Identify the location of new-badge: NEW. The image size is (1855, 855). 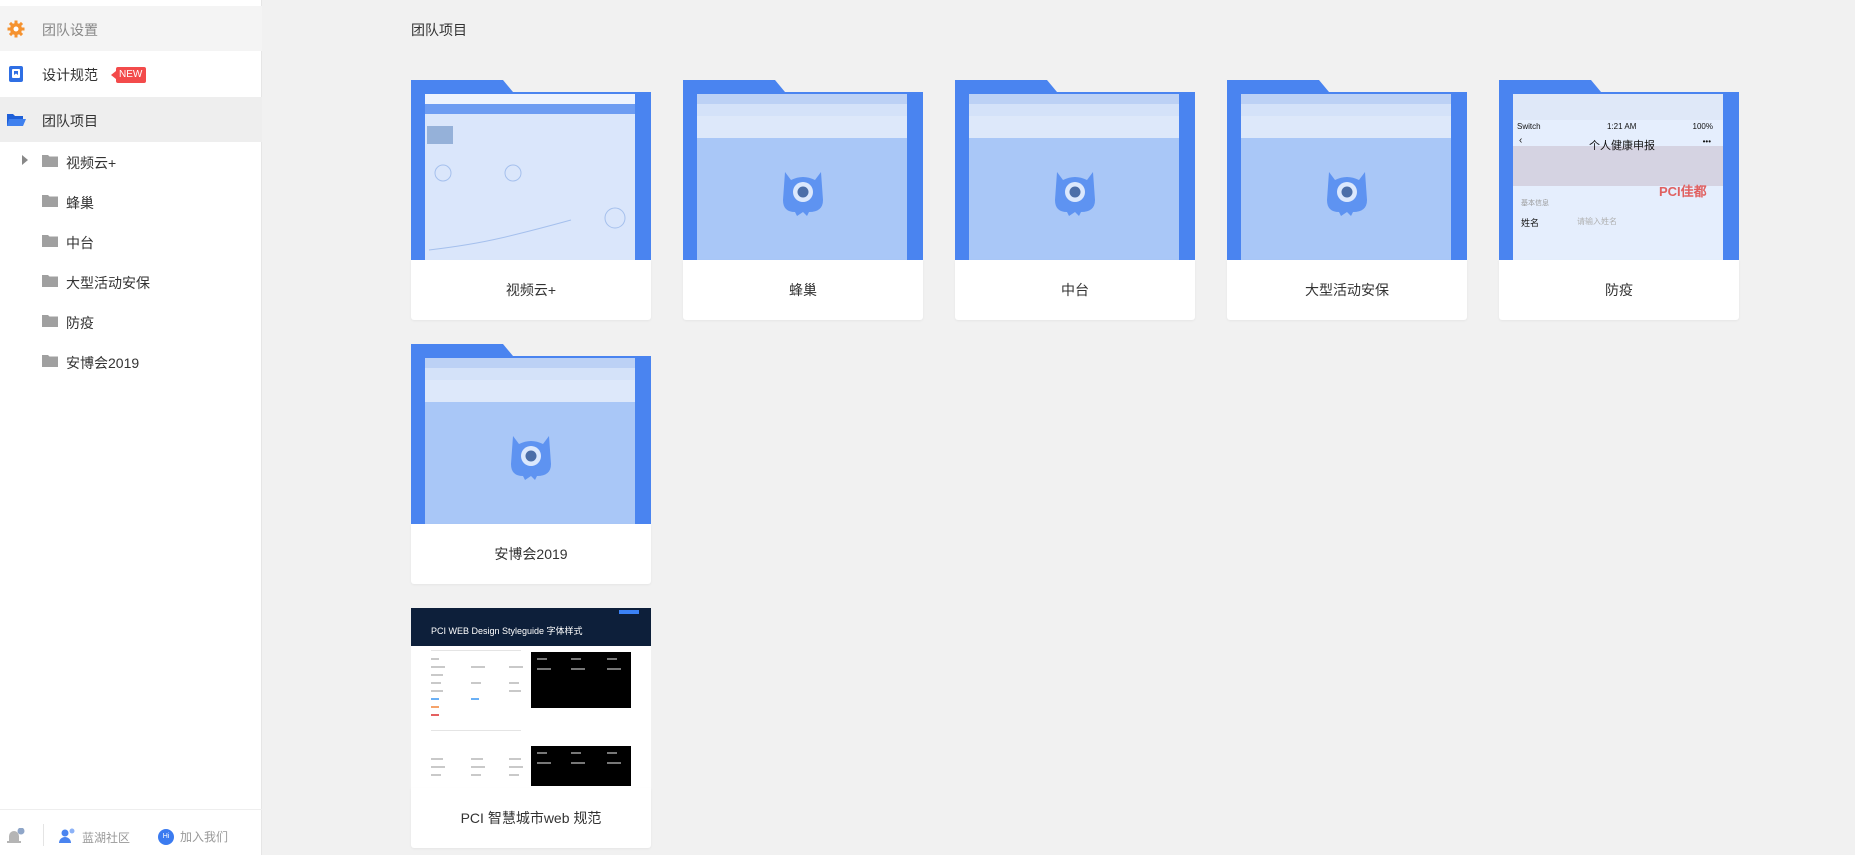
(128, 75).